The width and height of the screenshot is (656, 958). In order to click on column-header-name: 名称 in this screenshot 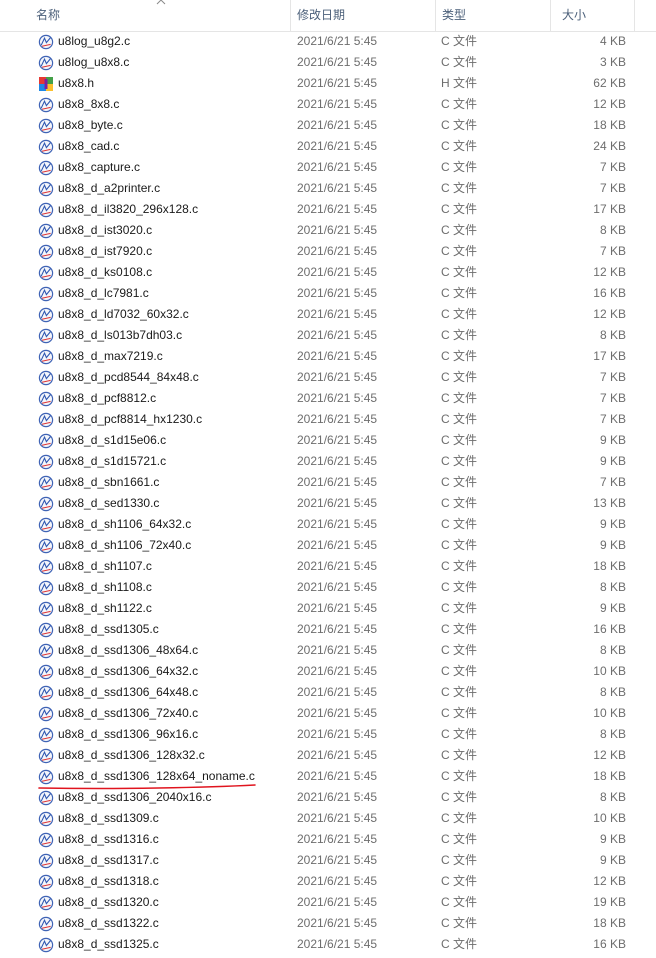, I will do `click(160, 15)`.